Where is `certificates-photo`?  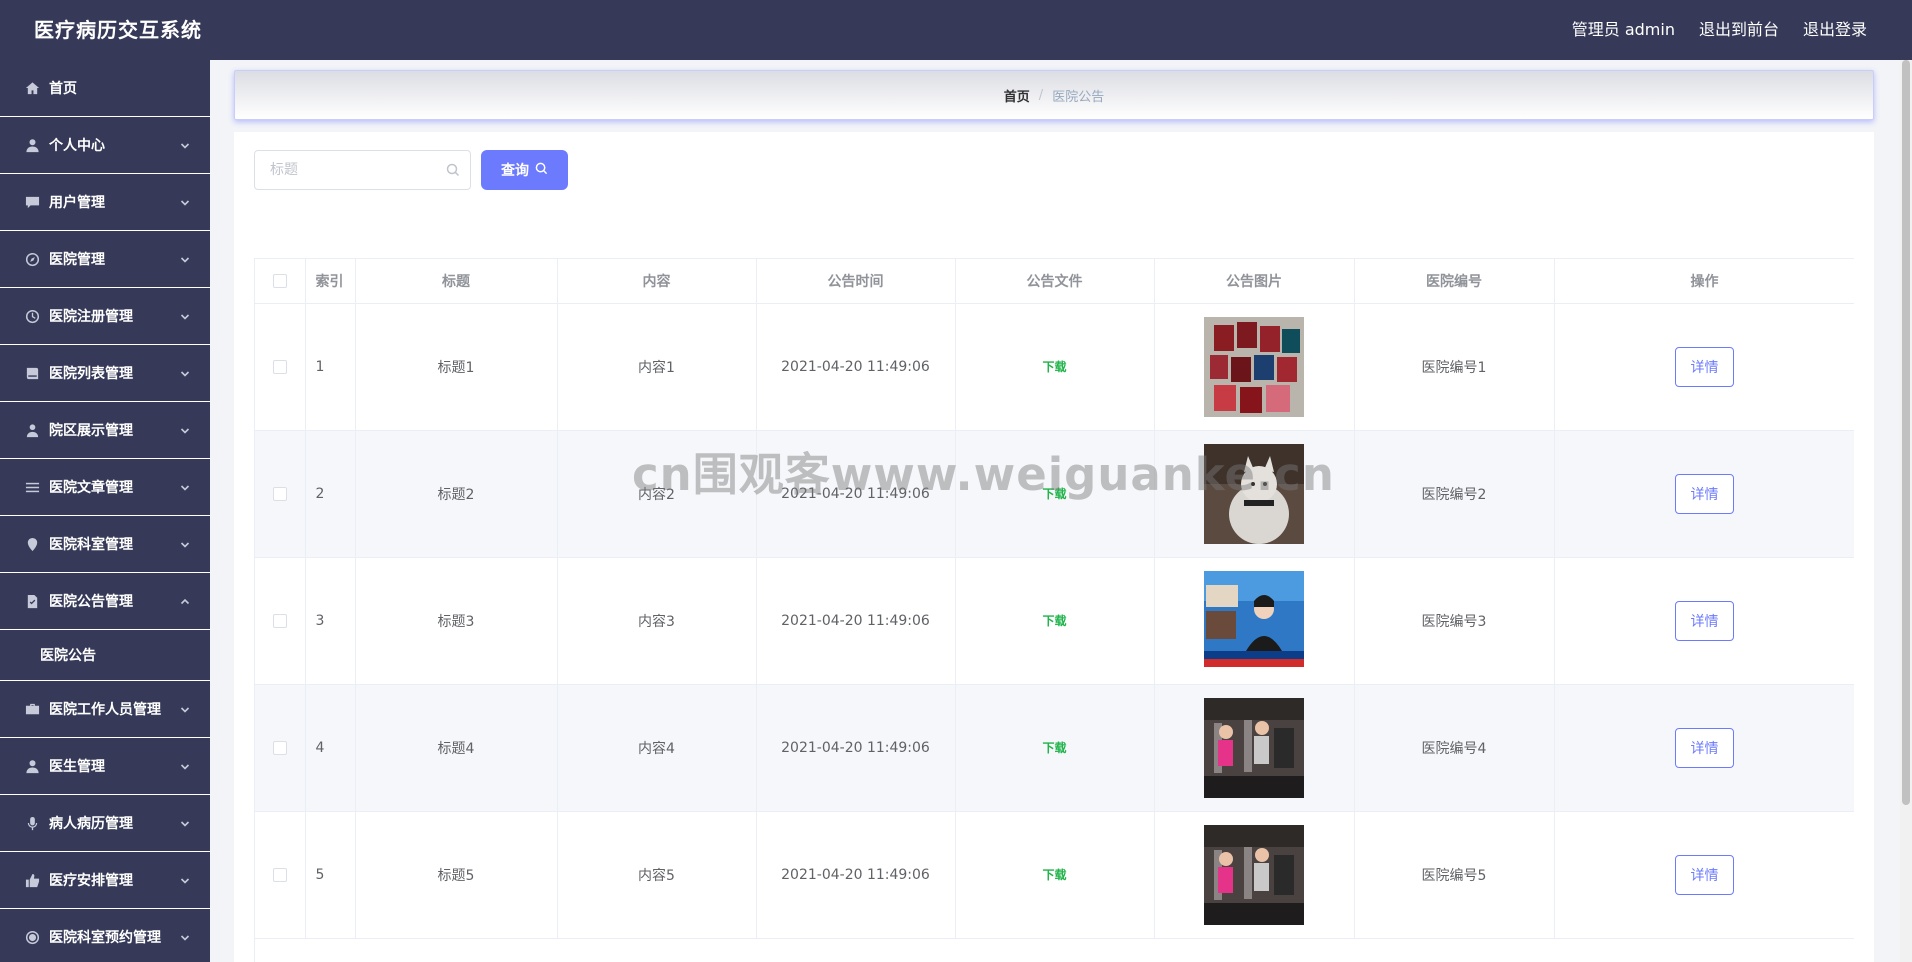
certificates-photo is located at coordinates (1254, 366).